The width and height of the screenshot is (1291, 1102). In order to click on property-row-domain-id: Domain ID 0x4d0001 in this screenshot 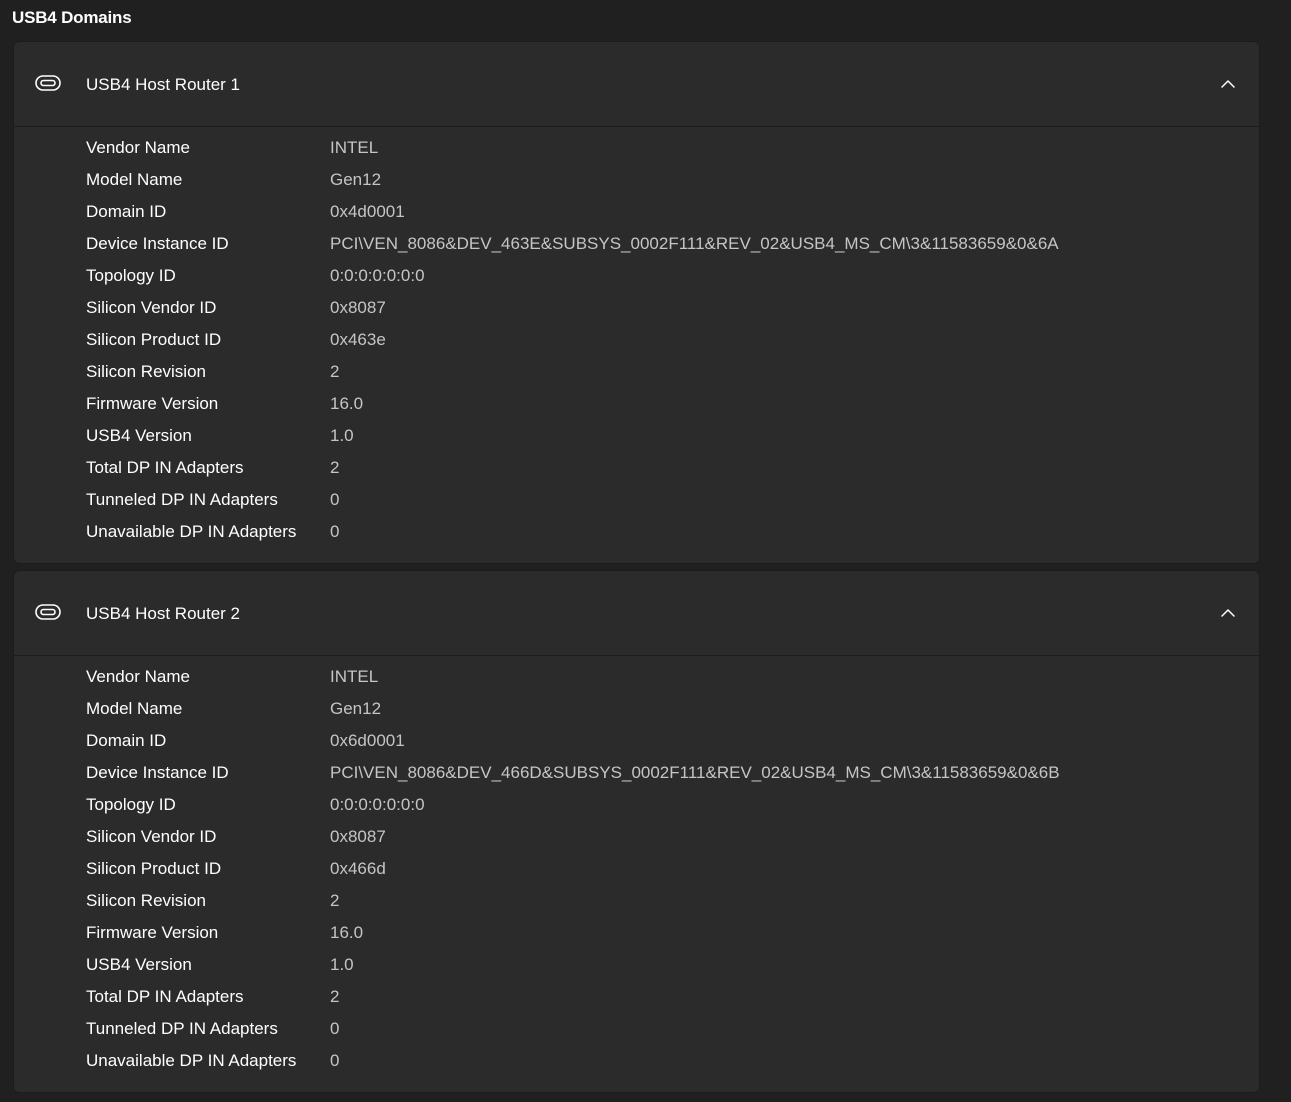, I will do `click(666, 218)`.